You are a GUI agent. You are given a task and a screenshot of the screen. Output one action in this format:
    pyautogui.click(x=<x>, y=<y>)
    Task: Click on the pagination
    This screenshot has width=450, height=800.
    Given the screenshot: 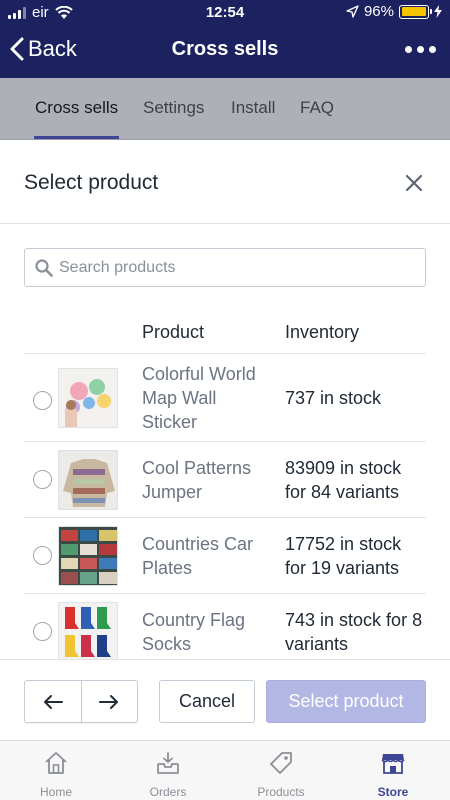 What is the action you would take?
    pyautogui.click(x=81, y=701)
    